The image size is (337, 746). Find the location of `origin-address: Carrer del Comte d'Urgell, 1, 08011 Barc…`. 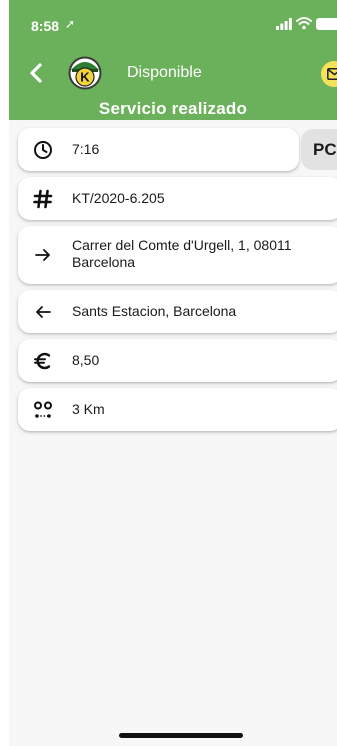

origin-address: Carrer del Comte d'Urgell, 1, 08011 Barc… is located at coordinates (182, 253).